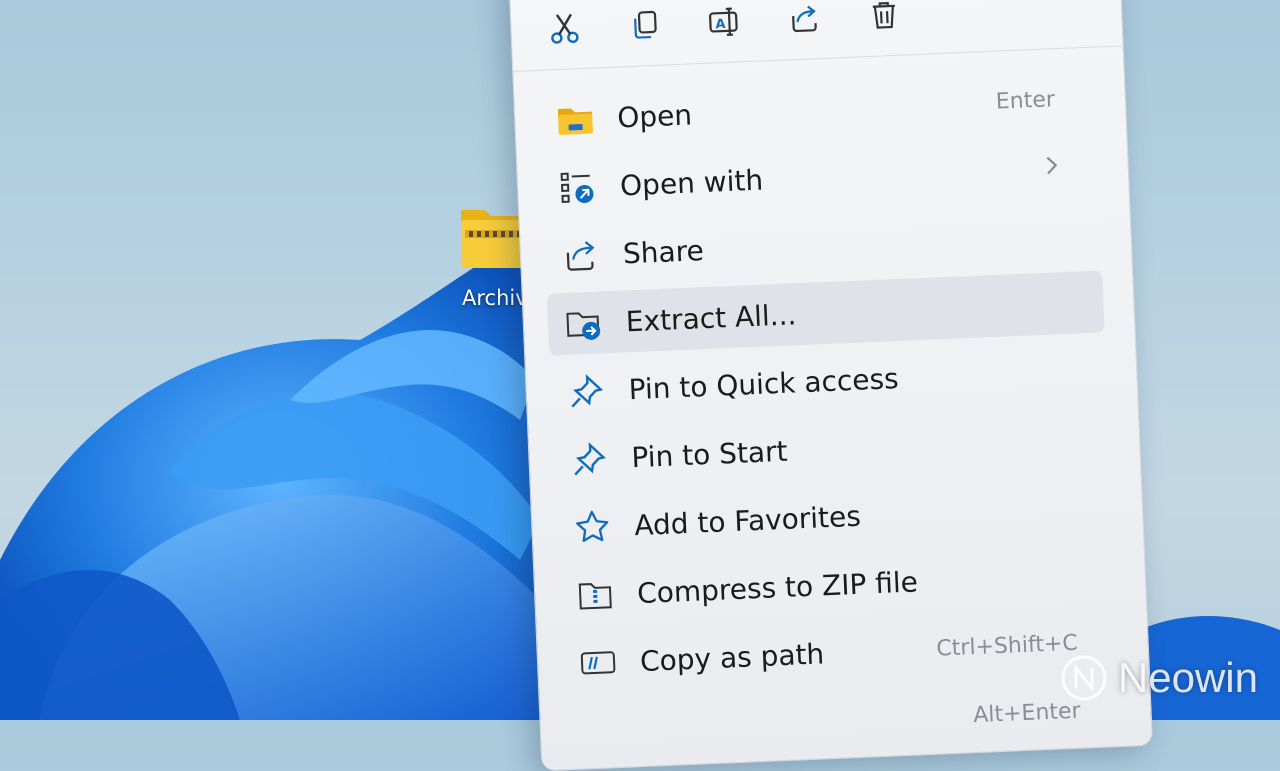  I want to click on watermark-brand: Neowin, so click(1187, 677).